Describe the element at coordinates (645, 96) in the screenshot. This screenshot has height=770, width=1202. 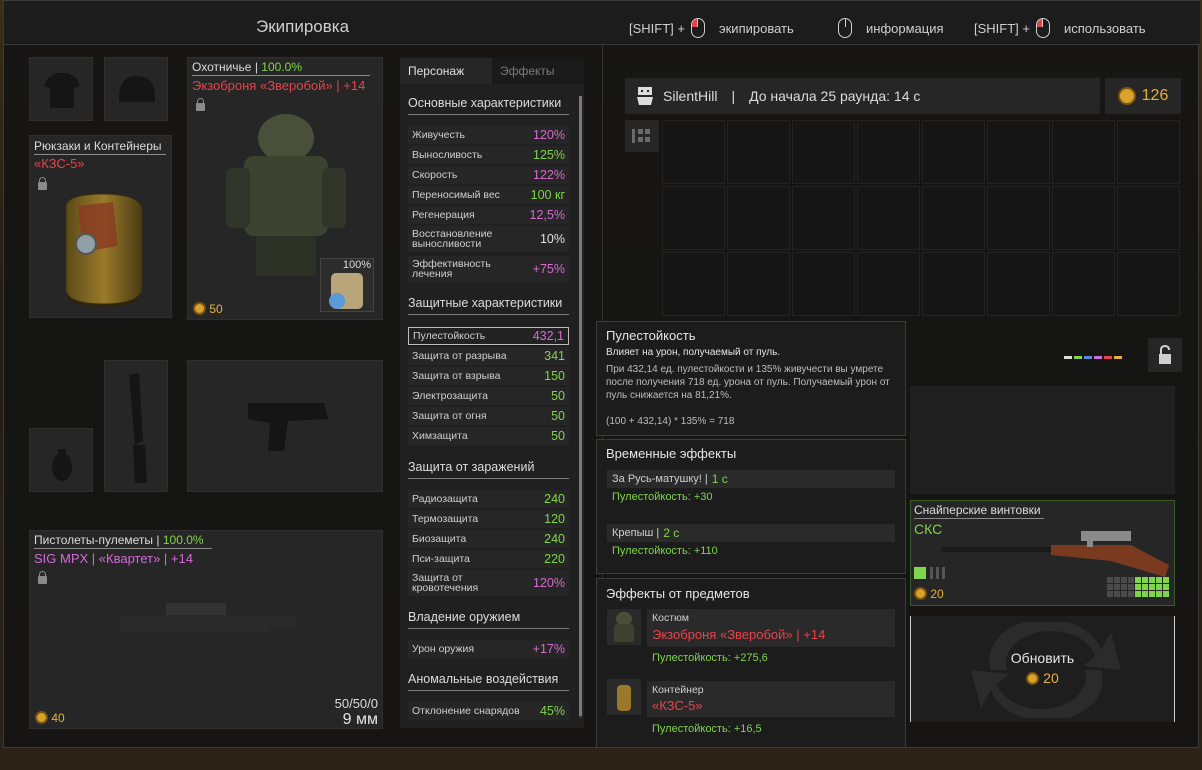
I see `player-avatar-icon` at that location.